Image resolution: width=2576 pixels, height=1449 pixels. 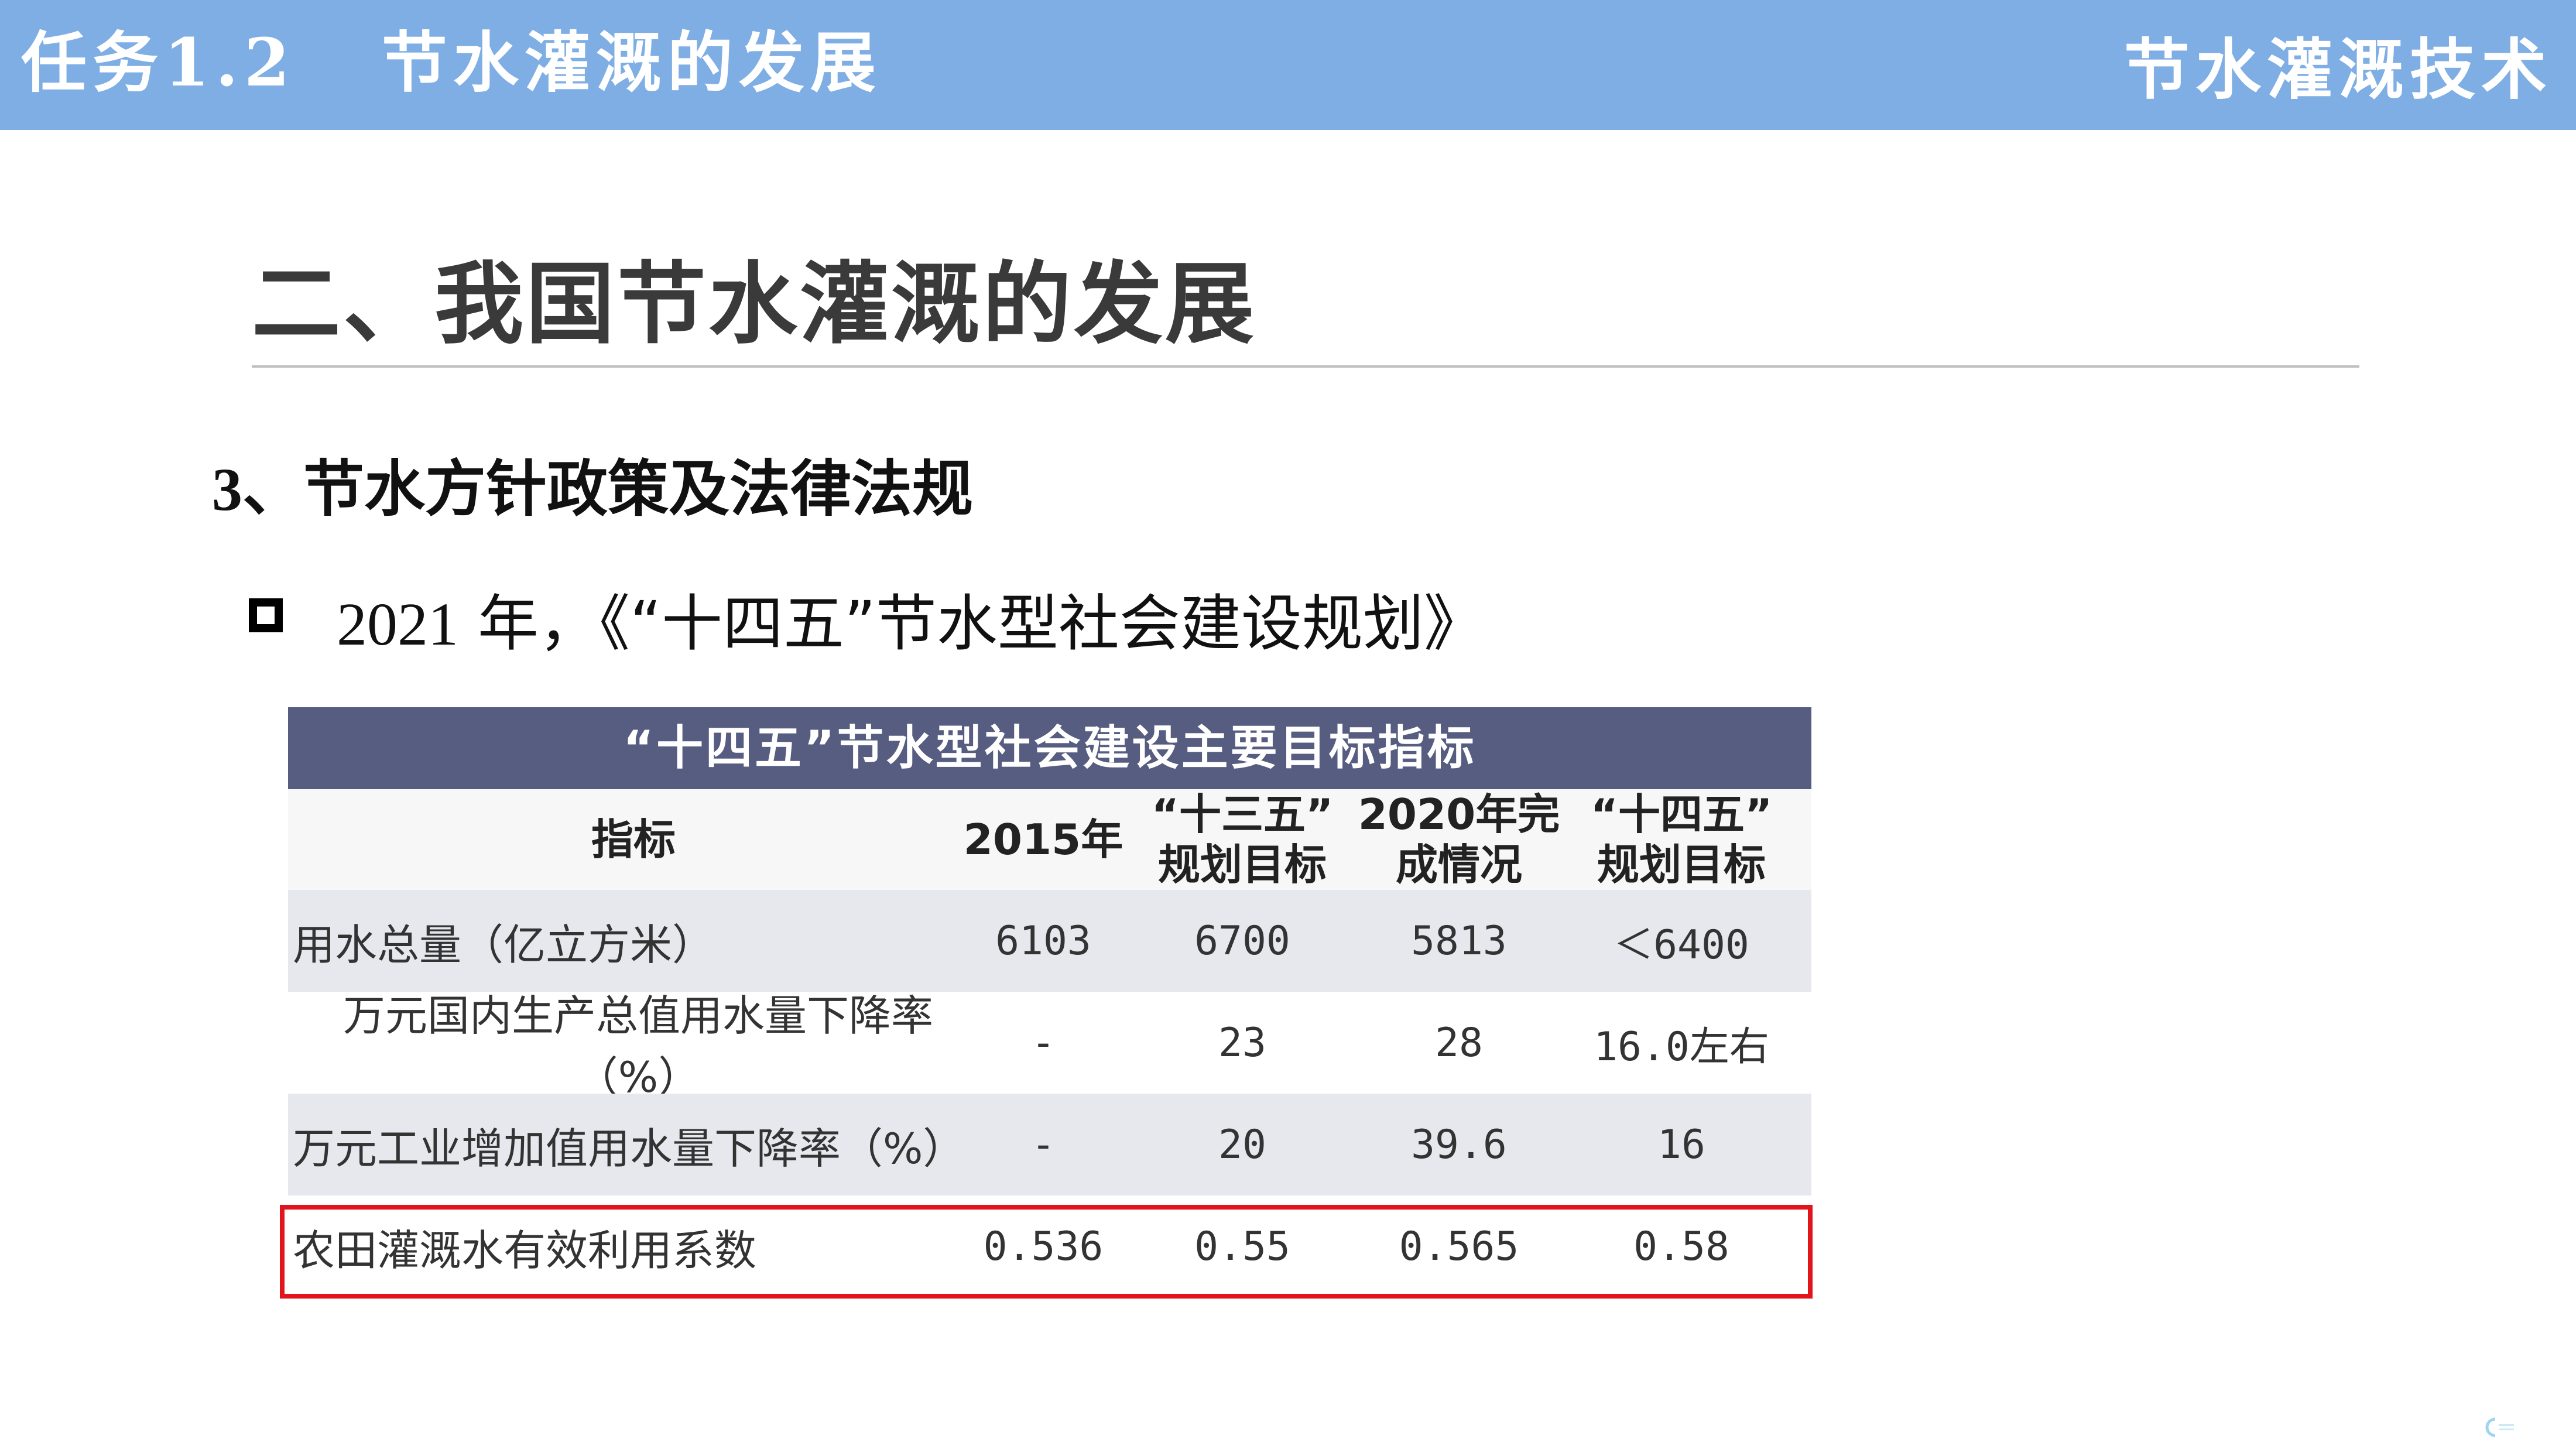 What do you see at coordinates (1681, 945) in the screenshot?
I see `row-value-14th: ＜6400` at bounding box center [1681, 945].